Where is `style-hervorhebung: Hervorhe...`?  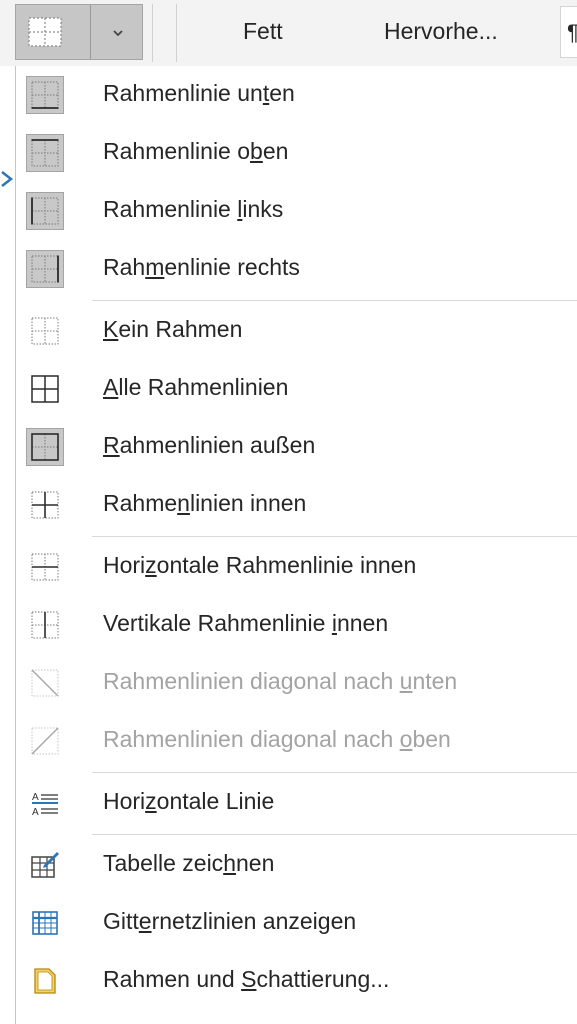 style-hervorhebung: Hervorhe... is located at coordinates (441, 31).